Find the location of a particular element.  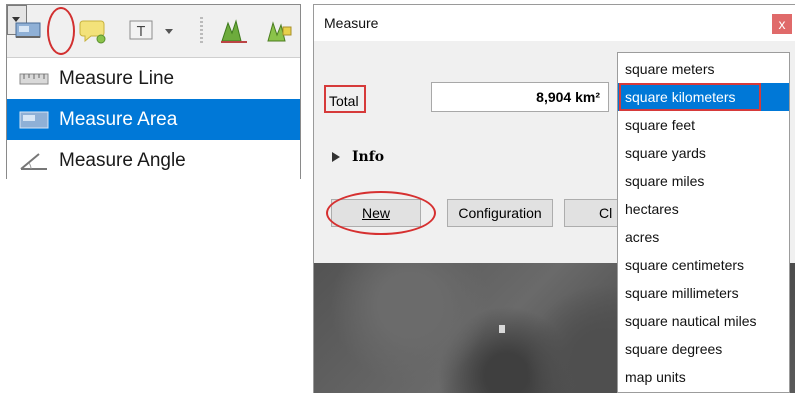

unit-option: square feet is located at coordinates (703, 125).